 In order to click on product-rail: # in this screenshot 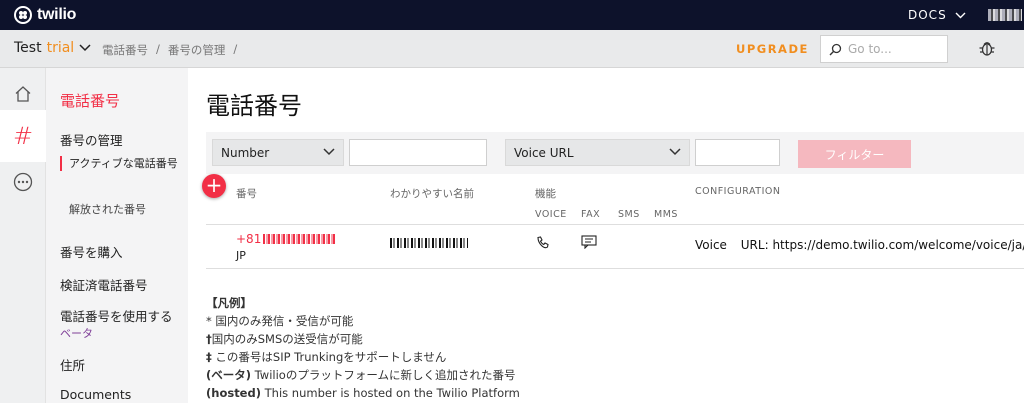, I will do `click(23, 235)`.